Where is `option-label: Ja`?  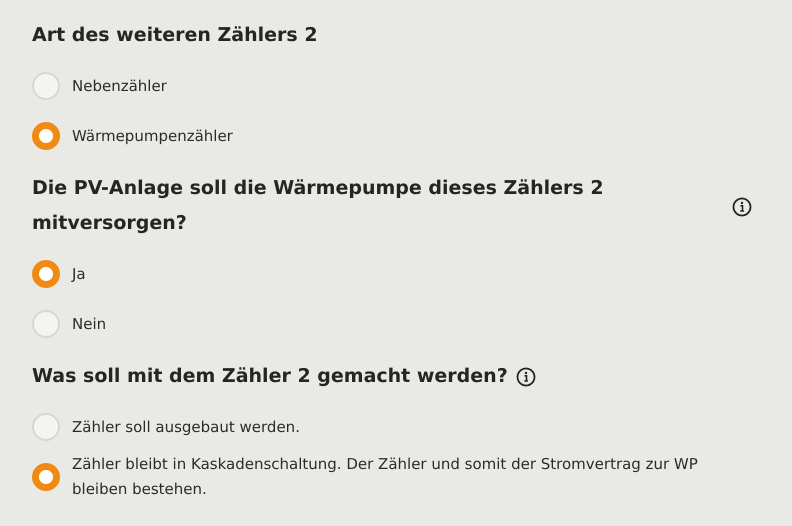
option-label: Ja is located at coordinates (79, 274).